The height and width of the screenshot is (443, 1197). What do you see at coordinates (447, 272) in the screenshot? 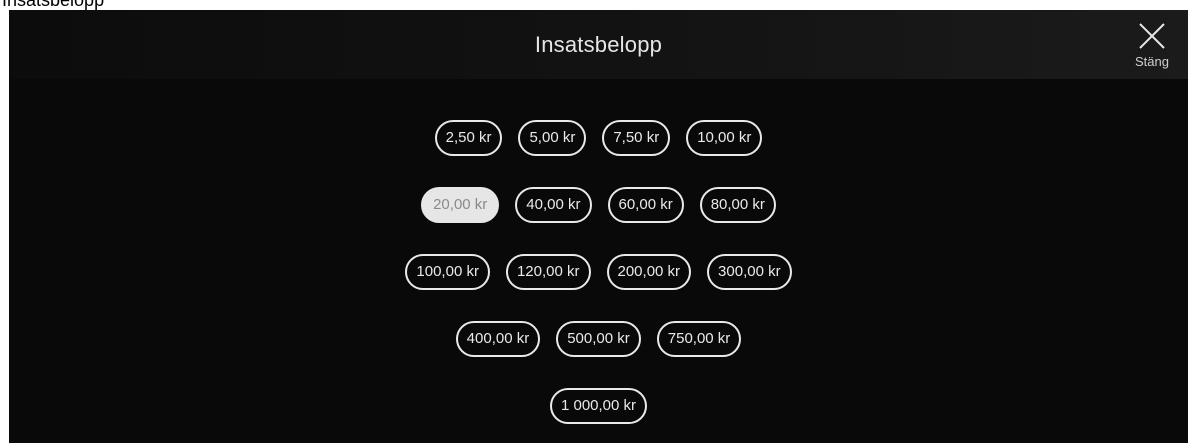
I see `stake-amount-button: 100,00 kr` at bounding box center [447, 272].